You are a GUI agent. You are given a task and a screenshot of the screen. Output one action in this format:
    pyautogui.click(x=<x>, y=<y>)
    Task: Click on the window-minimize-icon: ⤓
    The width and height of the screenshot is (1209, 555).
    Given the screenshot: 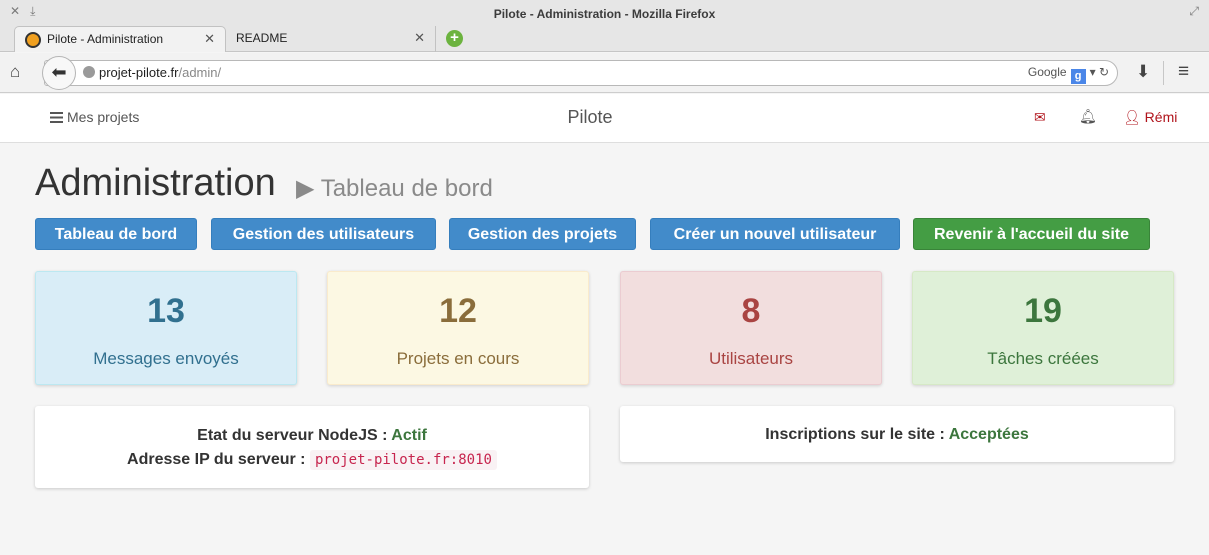 What is the action you would take?
    pyautogui.click(x=32, y=11)
    